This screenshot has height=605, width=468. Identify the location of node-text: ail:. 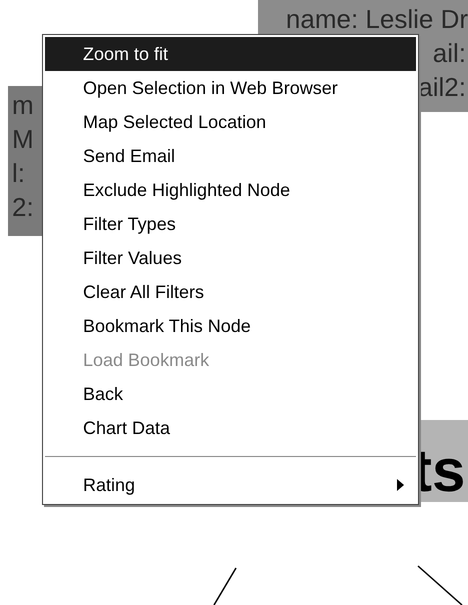
(449, 53).